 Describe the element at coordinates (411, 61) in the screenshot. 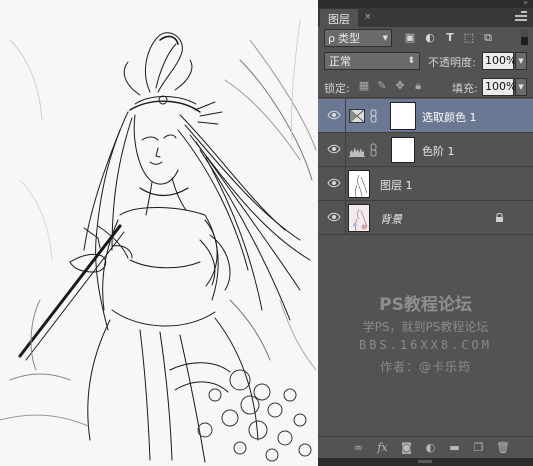

I see `updown-arrows-icon: ⬍` at that location.